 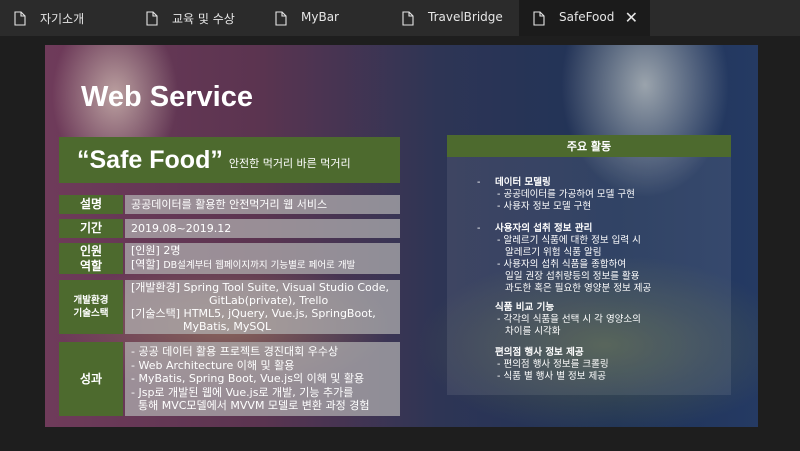 I want to click on label-text: 역할, so click(x=91, y=265).